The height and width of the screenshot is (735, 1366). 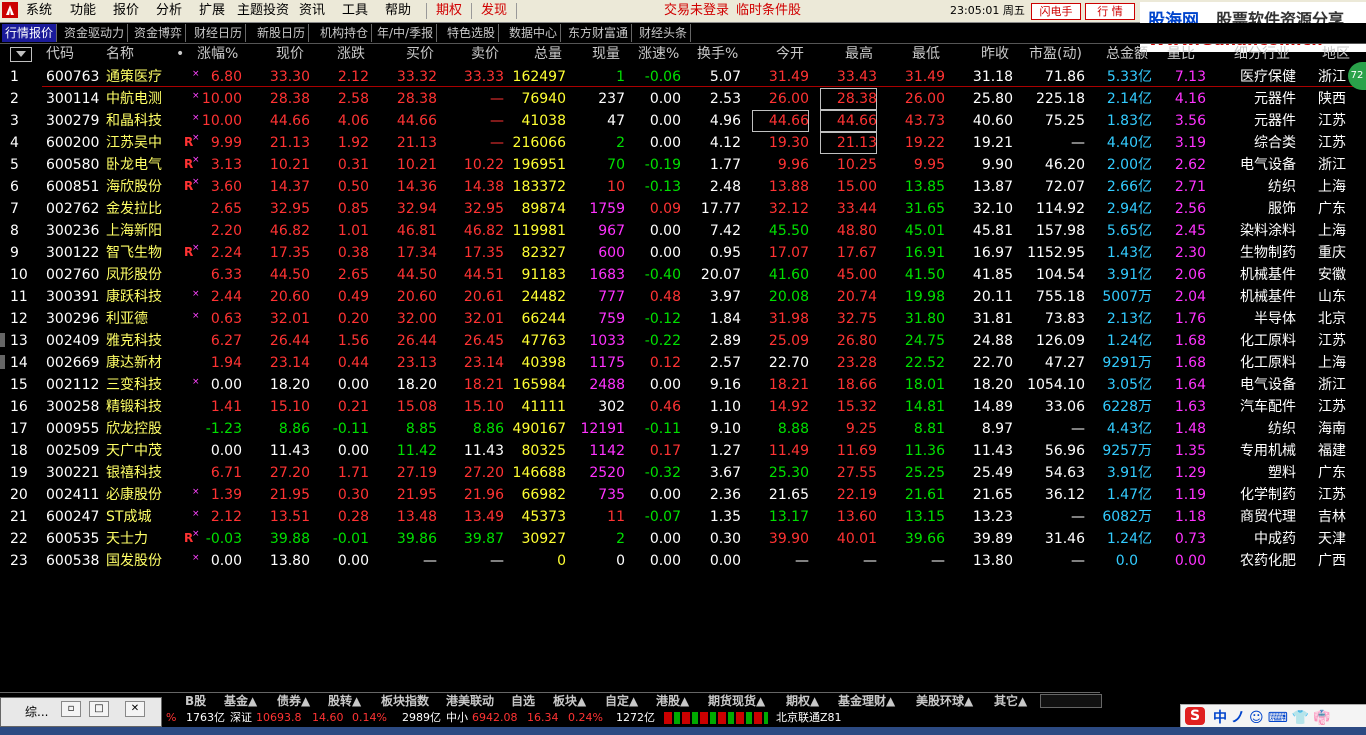 What do you see at coordinates (290, 54) in the screenshot?
I see `col-price: 现价` at bounding box center [290, 54].